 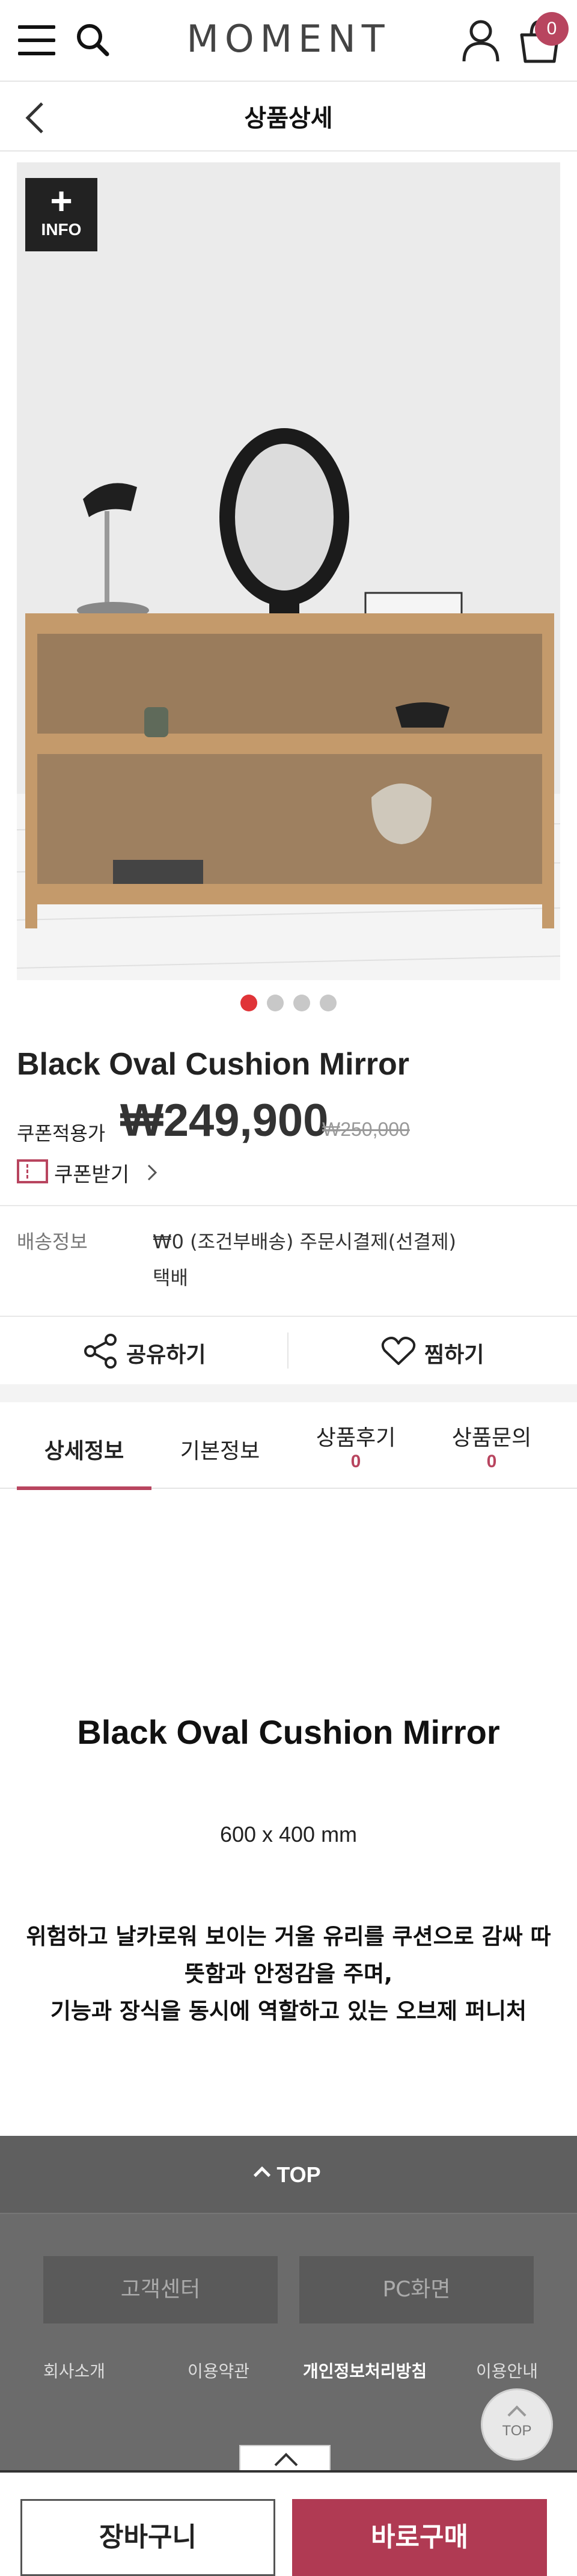 I want to click on wishlist-button: 찜하기, so click(x=433, y=1350).